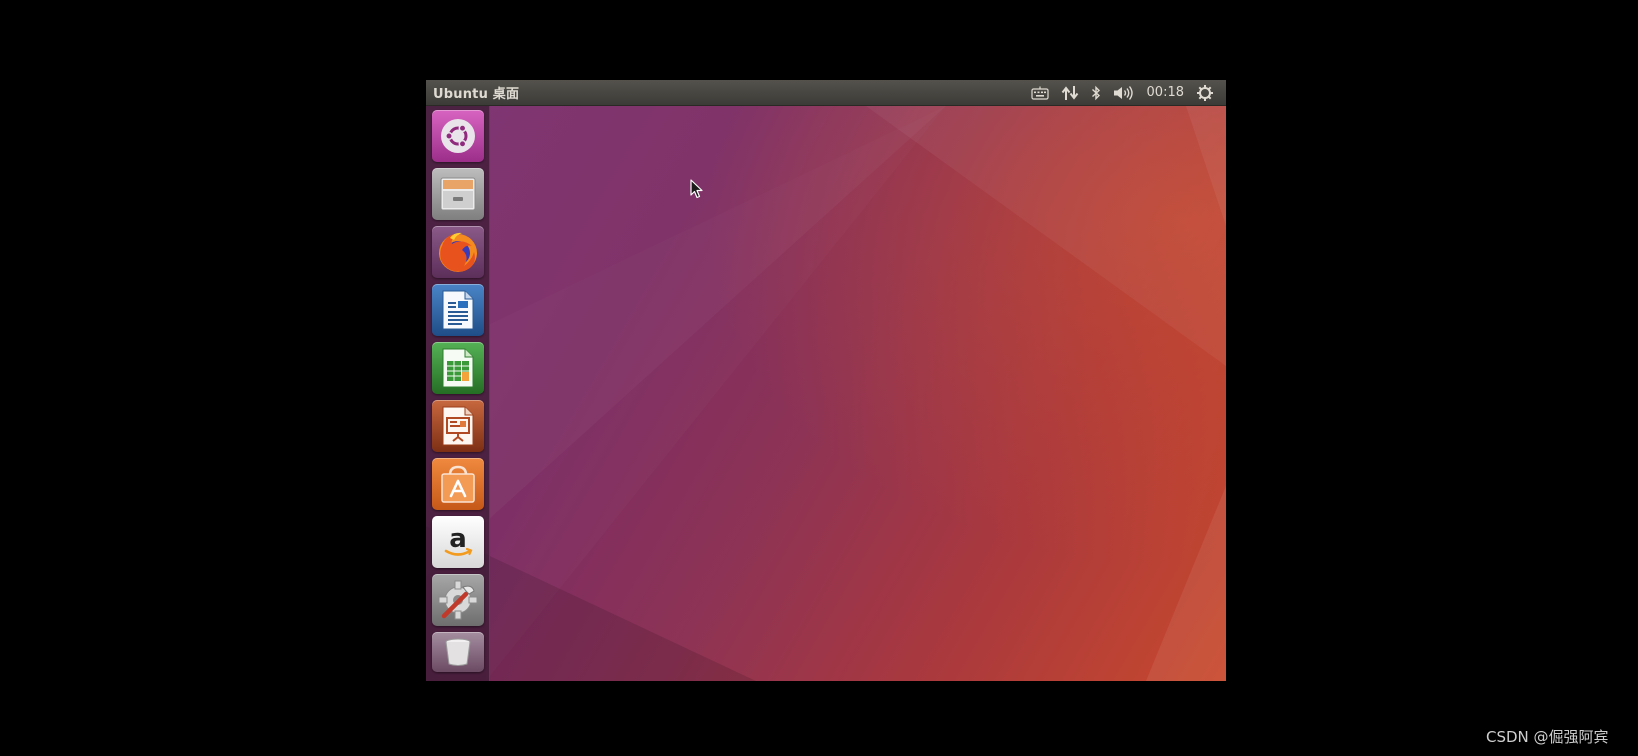 The image size is (1638, 756). I want to click on launcher-item-trash, so click(458, 652).